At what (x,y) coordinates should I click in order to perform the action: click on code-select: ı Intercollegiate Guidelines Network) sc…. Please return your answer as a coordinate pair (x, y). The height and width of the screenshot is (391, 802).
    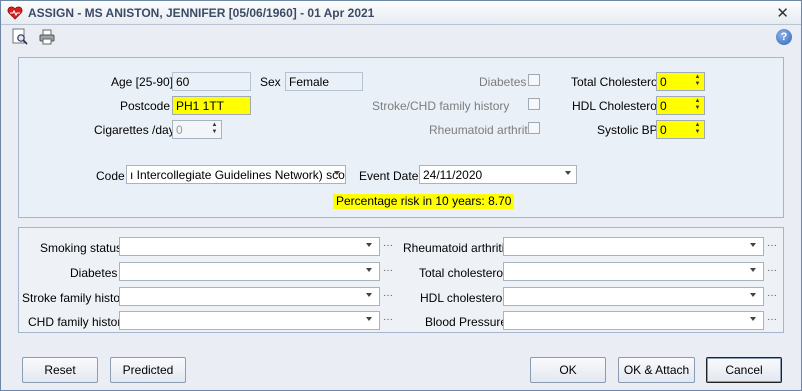
    Looking at the image, I should click on (236, 174).